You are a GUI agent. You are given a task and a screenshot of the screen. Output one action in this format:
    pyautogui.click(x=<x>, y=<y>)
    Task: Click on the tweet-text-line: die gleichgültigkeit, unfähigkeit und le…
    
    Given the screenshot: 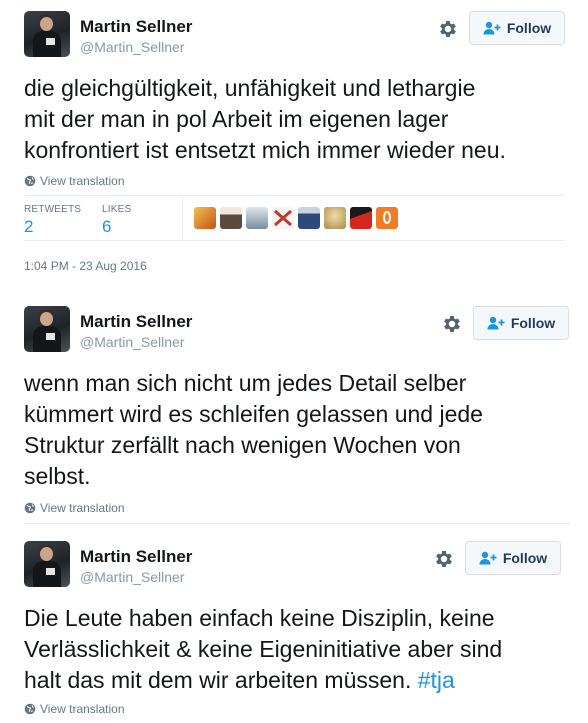 What is the action you would take?
    pyautogui.click(x=250, y=88)
    